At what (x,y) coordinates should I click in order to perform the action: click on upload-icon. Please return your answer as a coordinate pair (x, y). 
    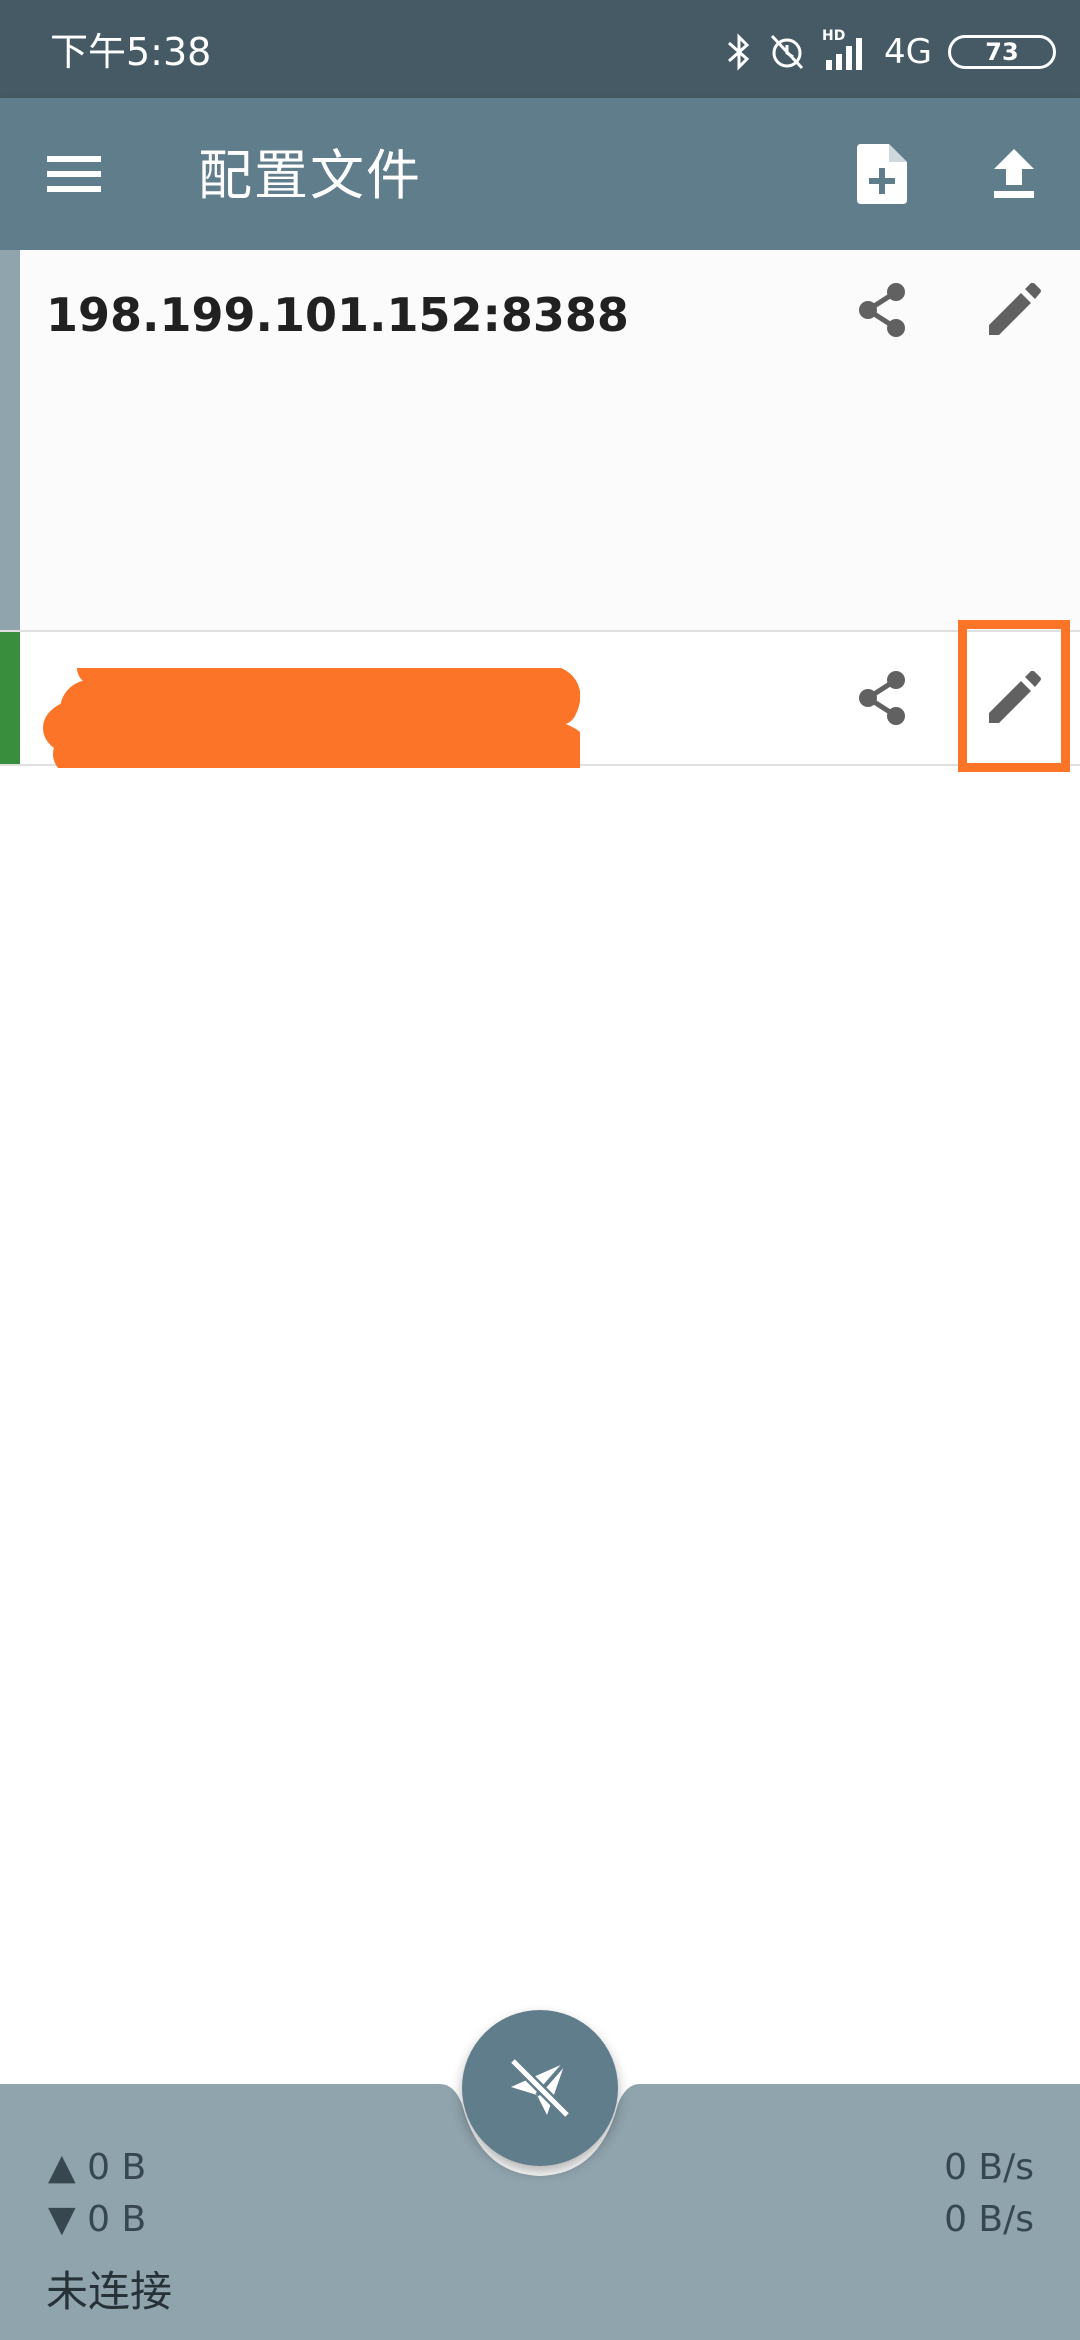
    Looking at the image, I should click on (1014, 173).